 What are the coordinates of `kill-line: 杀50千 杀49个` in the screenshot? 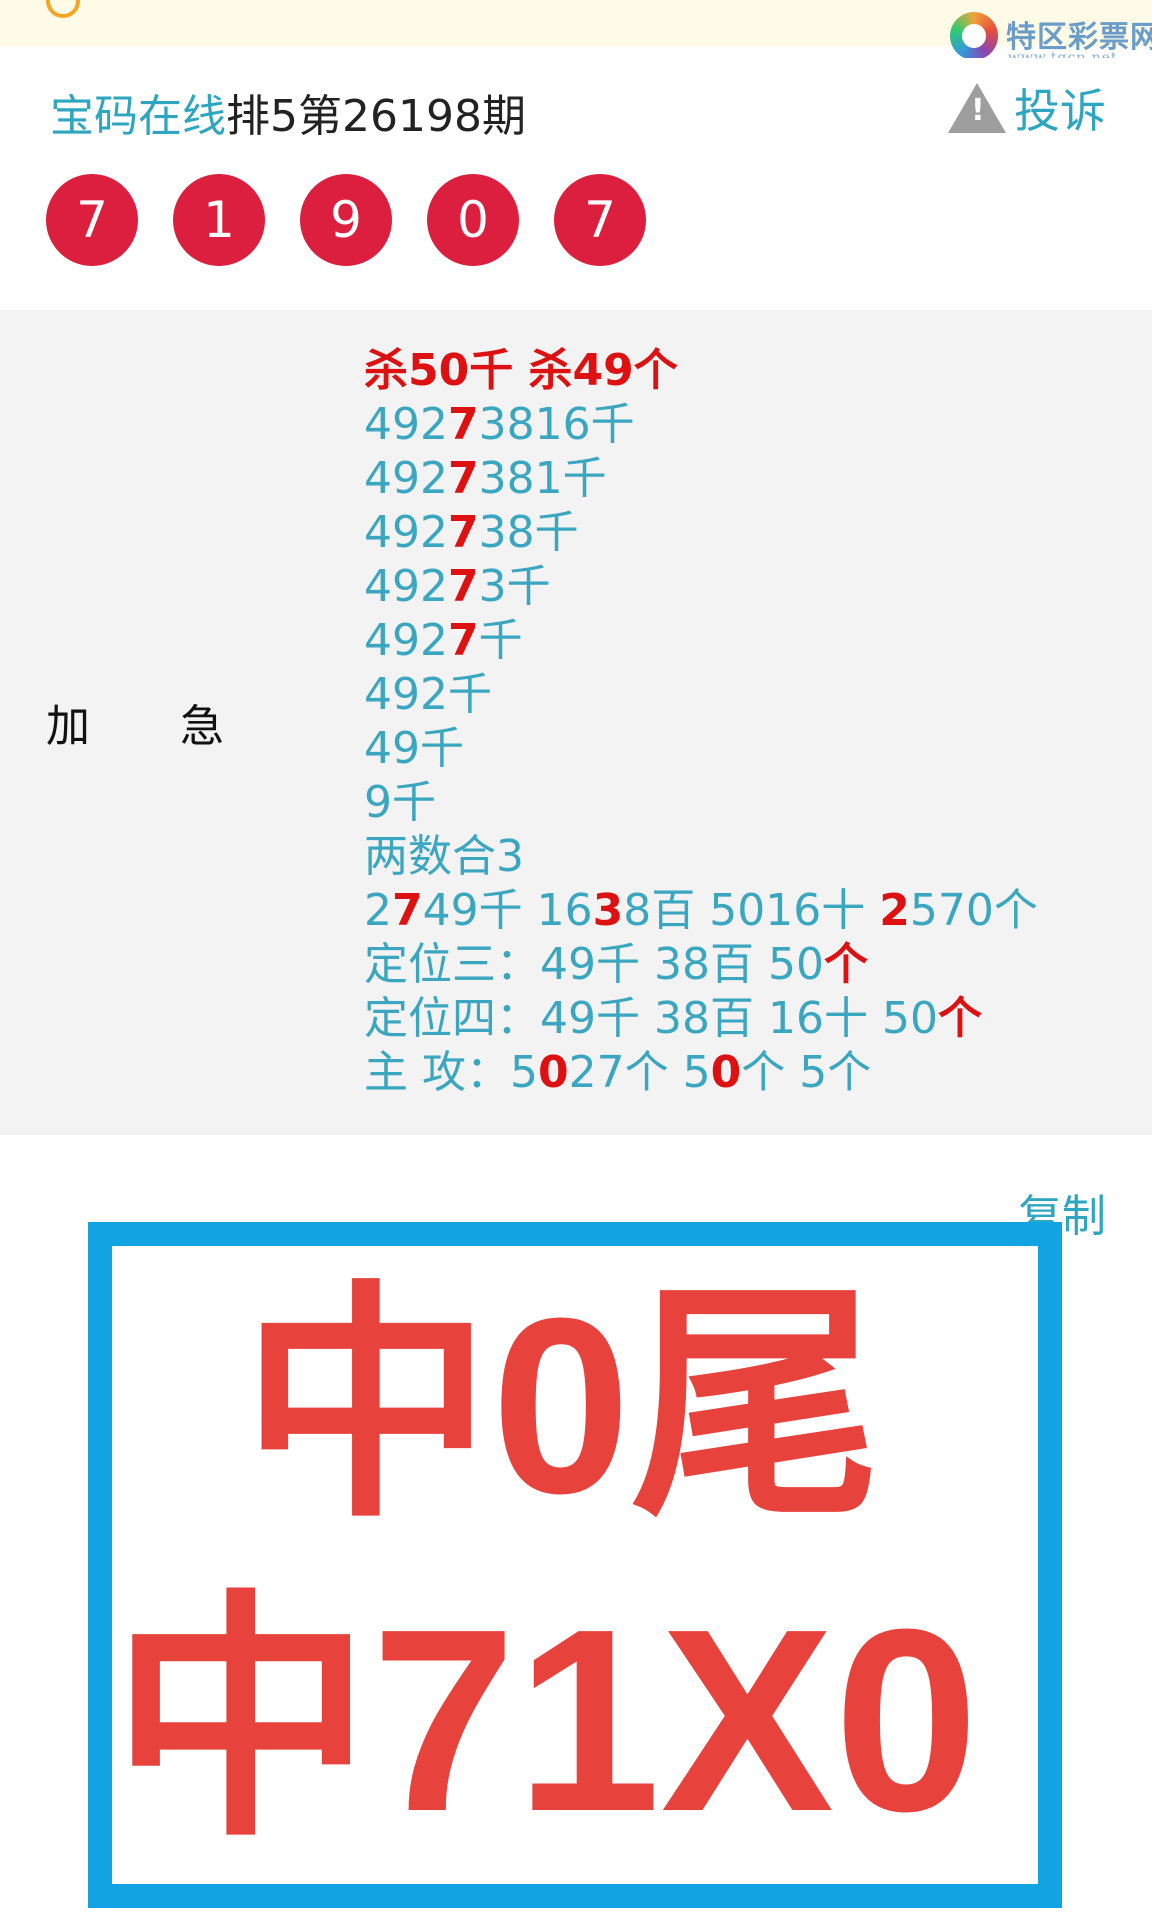 It's located at (521, 370).